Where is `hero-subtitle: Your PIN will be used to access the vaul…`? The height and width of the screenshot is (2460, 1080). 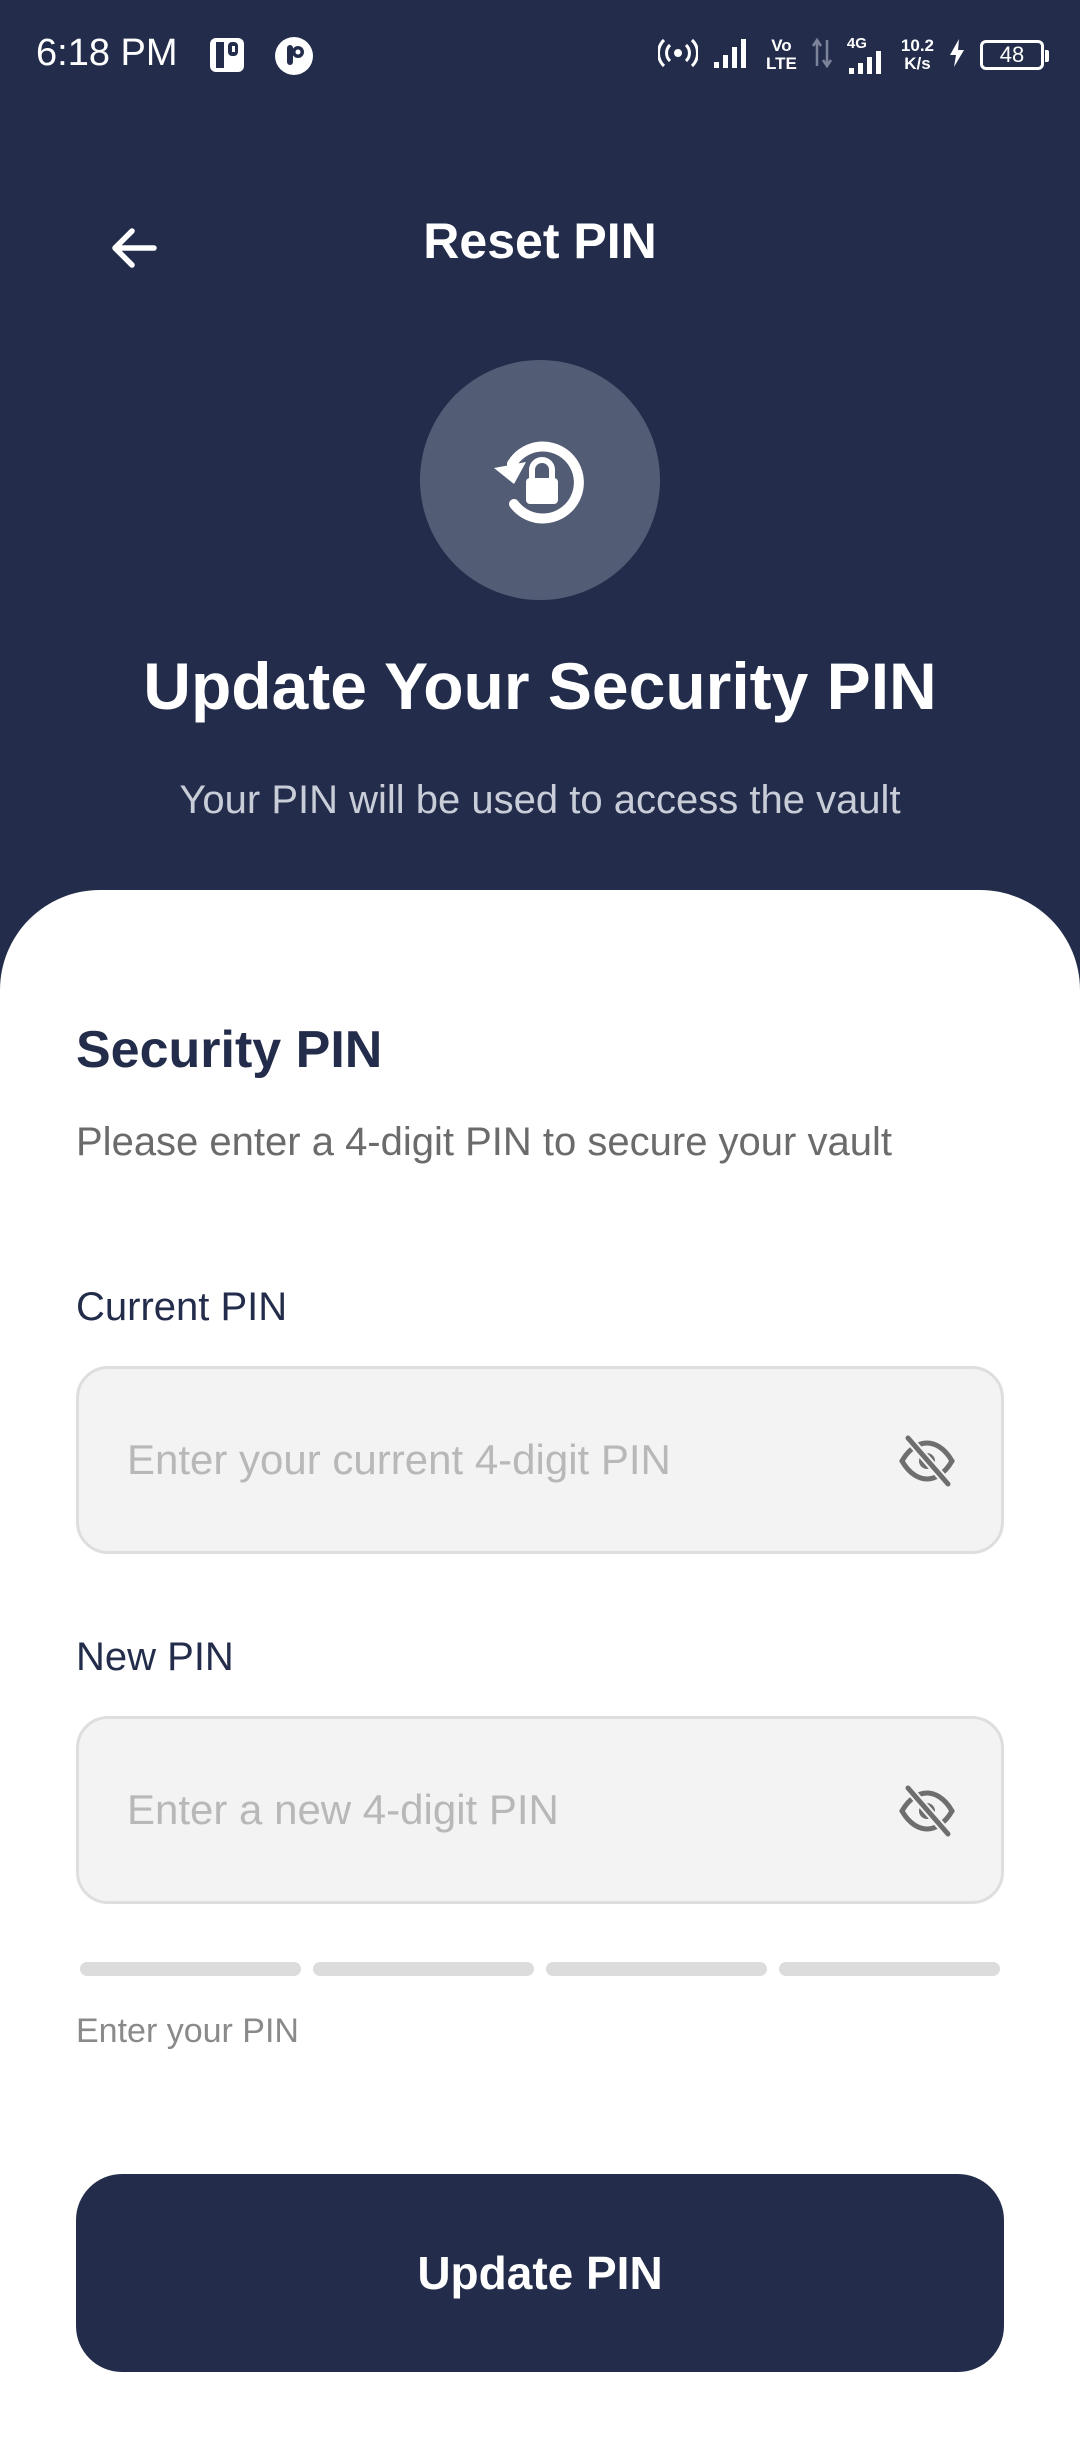
hero-subtitle: Your PIN will be used to access the vaul… is located at coordinates (540, 800).